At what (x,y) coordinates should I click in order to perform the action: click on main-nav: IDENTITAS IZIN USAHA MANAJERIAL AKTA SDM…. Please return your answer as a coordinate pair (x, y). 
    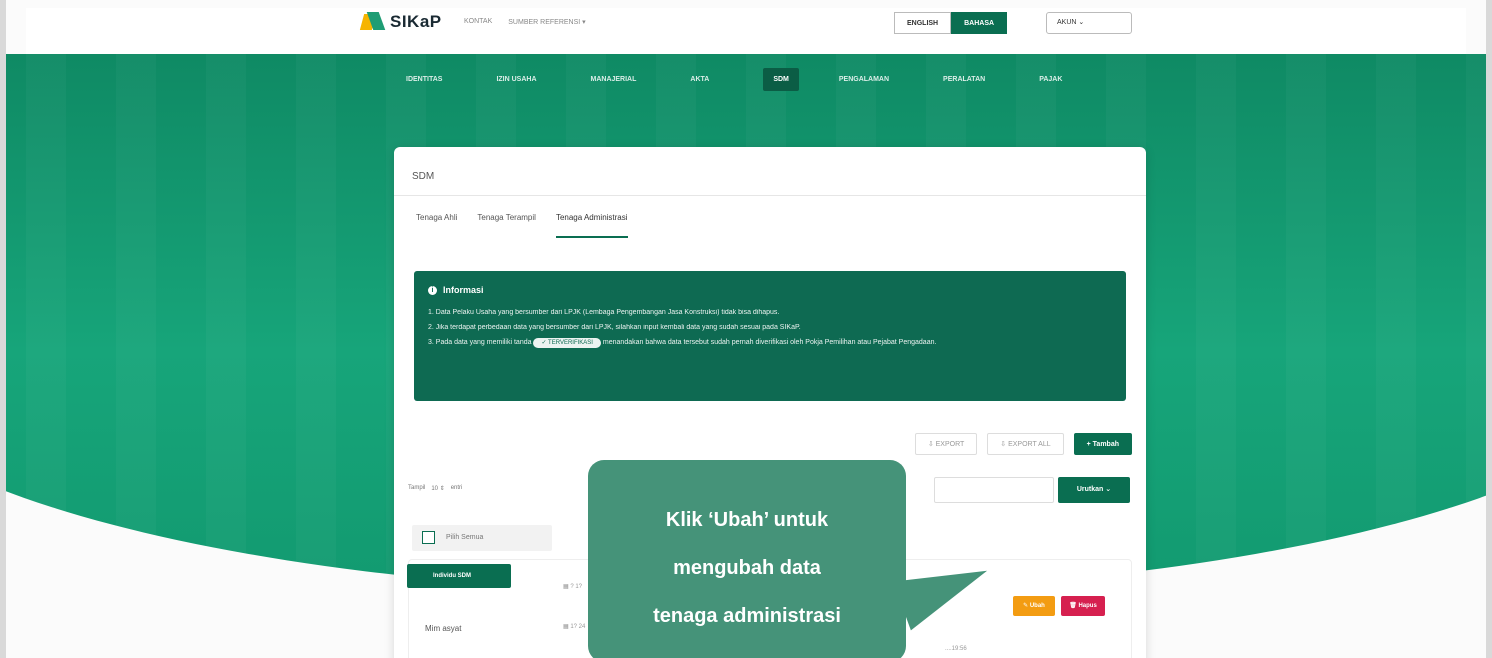
    Looking at the image, I should click on (761, 79).